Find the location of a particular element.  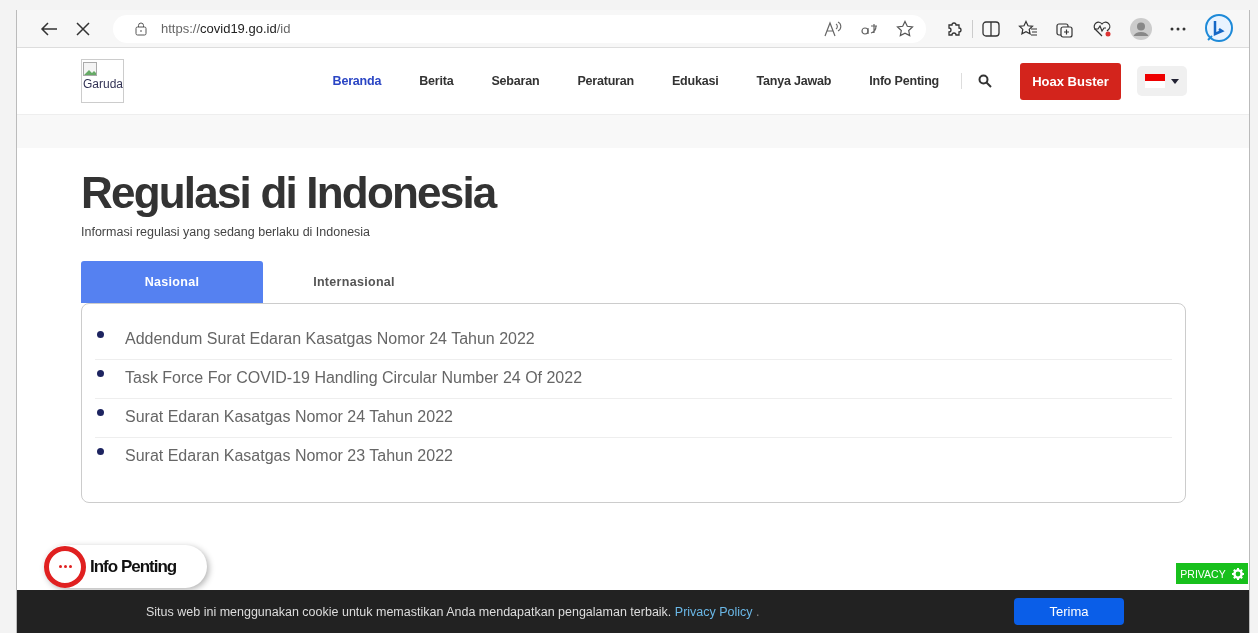

nav-link: Peraturan is located at coordinates (605, 81).